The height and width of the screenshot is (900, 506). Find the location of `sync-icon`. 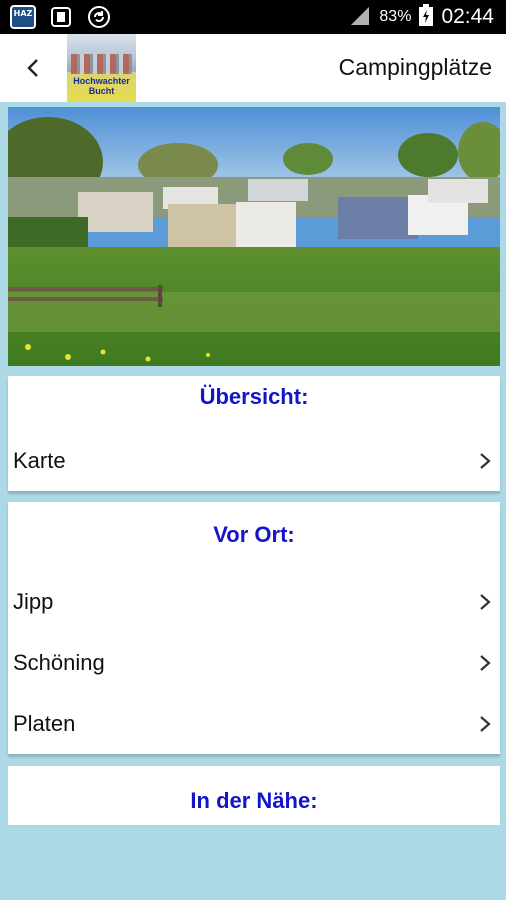

sync-icon is located at coordinates (99, 17).